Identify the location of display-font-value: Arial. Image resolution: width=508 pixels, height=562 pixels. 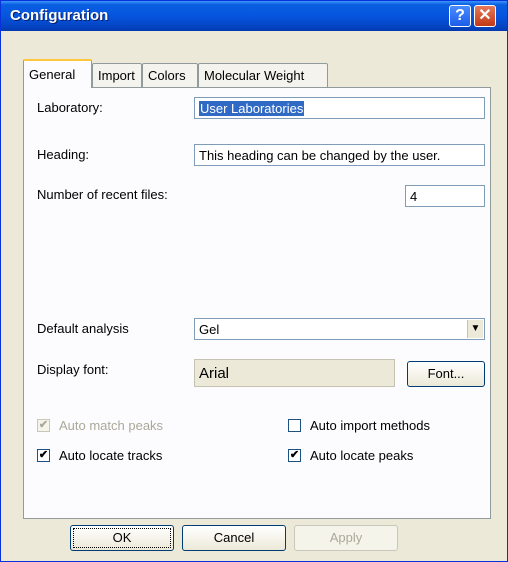
(214, 373).